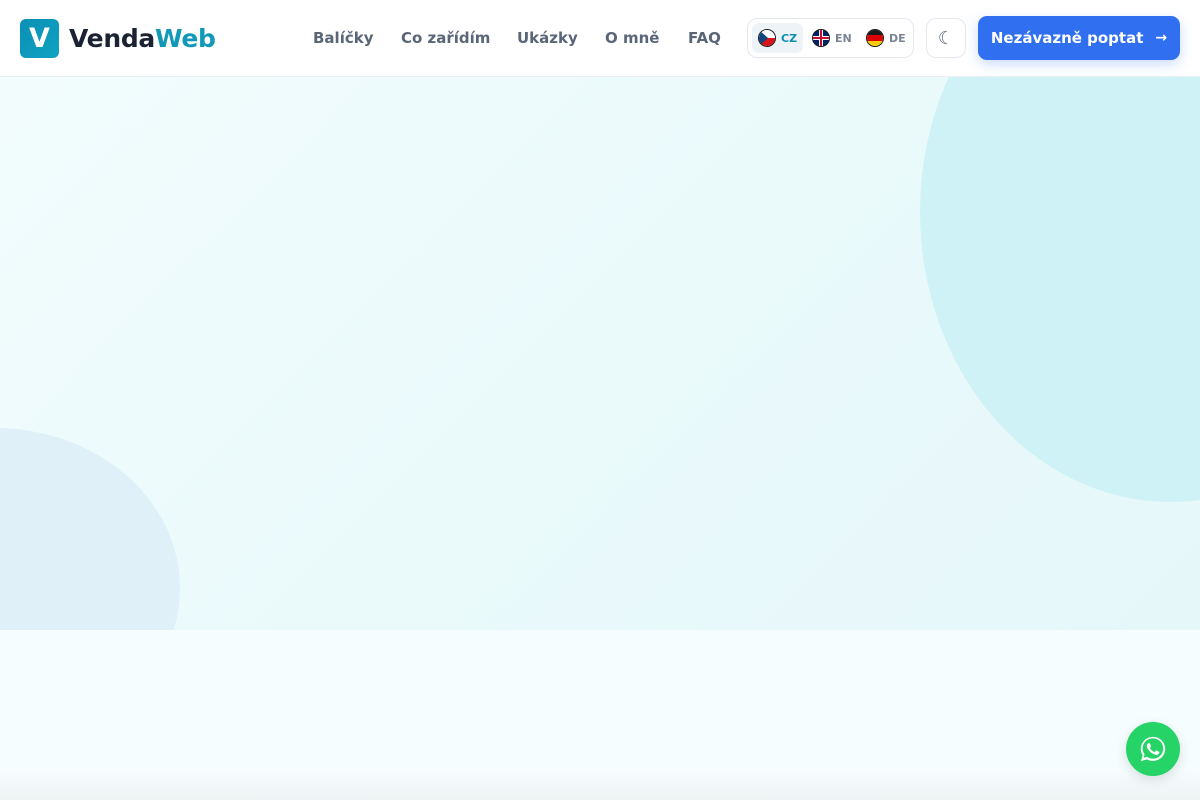 The image size is (1200, 800). I want to click on logo: V VendaWeb, so click(118, 38).